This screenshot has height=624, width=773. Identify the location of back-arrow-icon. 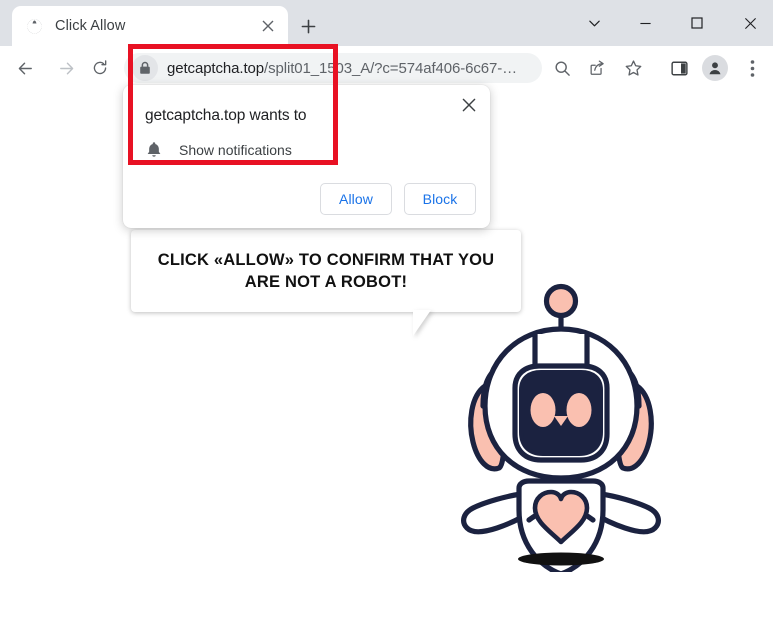
(25, 68).